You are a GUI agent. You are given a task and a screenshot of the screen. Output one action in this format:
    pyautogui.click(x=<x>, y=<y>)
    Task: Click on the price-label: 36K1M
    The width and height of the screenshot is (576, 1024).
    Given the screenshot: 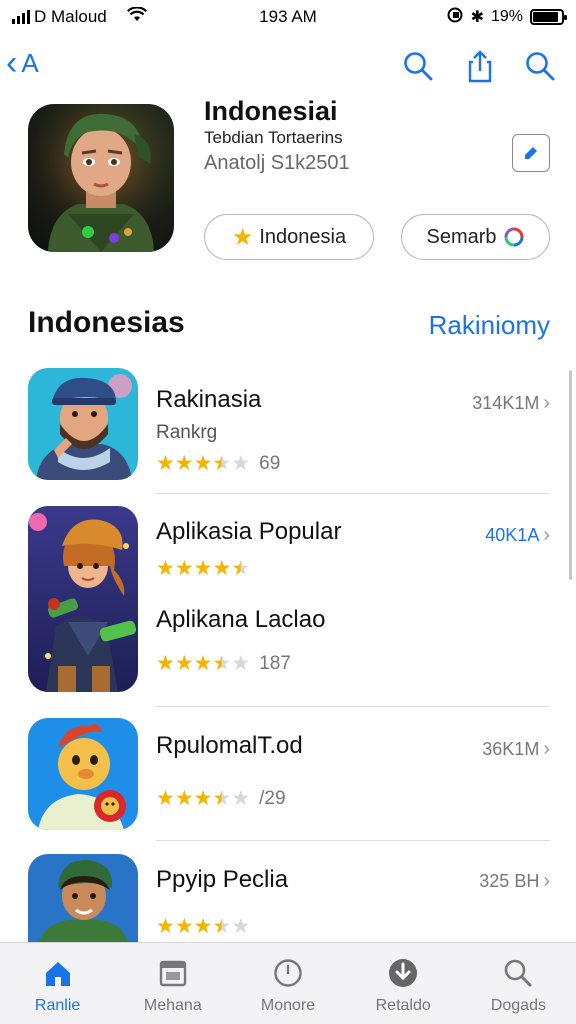 What is the action you would take?
    pyautogui.click(x=511, y=749)
    